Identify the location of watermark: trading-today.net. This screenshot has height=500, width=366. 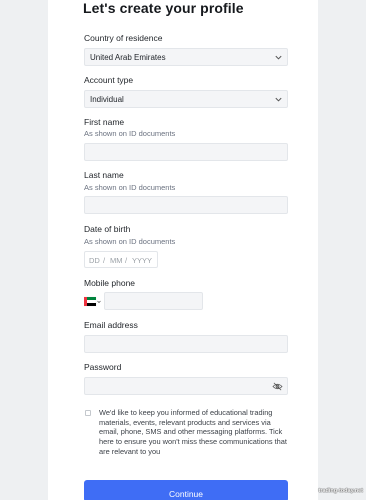
(340, 491).